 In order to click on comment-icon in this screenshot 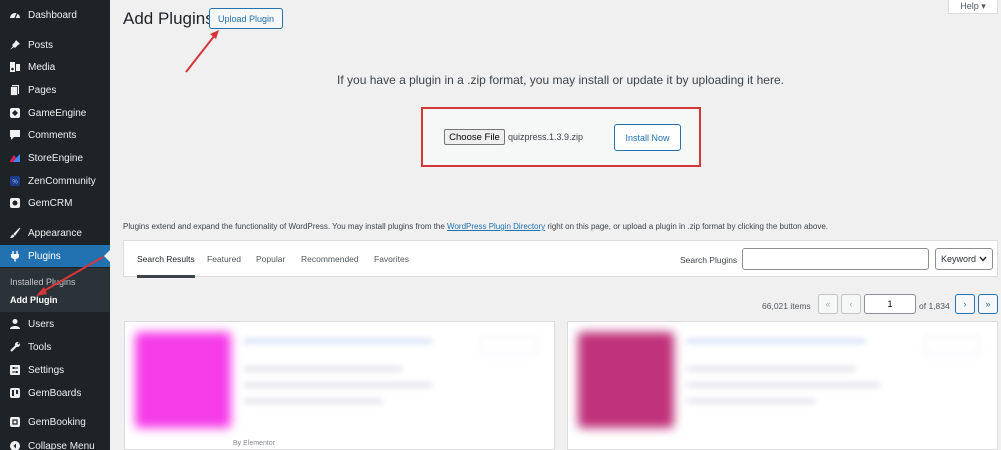, I will do `click(15, 135)`.